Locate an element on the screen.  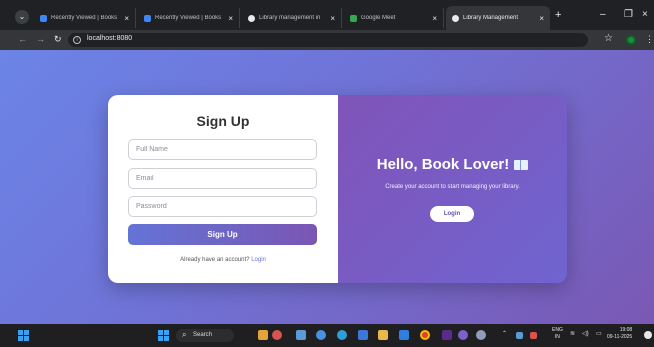
welcome-heading-text: Hello, Book Lover! is located at coordinates (443, 164).